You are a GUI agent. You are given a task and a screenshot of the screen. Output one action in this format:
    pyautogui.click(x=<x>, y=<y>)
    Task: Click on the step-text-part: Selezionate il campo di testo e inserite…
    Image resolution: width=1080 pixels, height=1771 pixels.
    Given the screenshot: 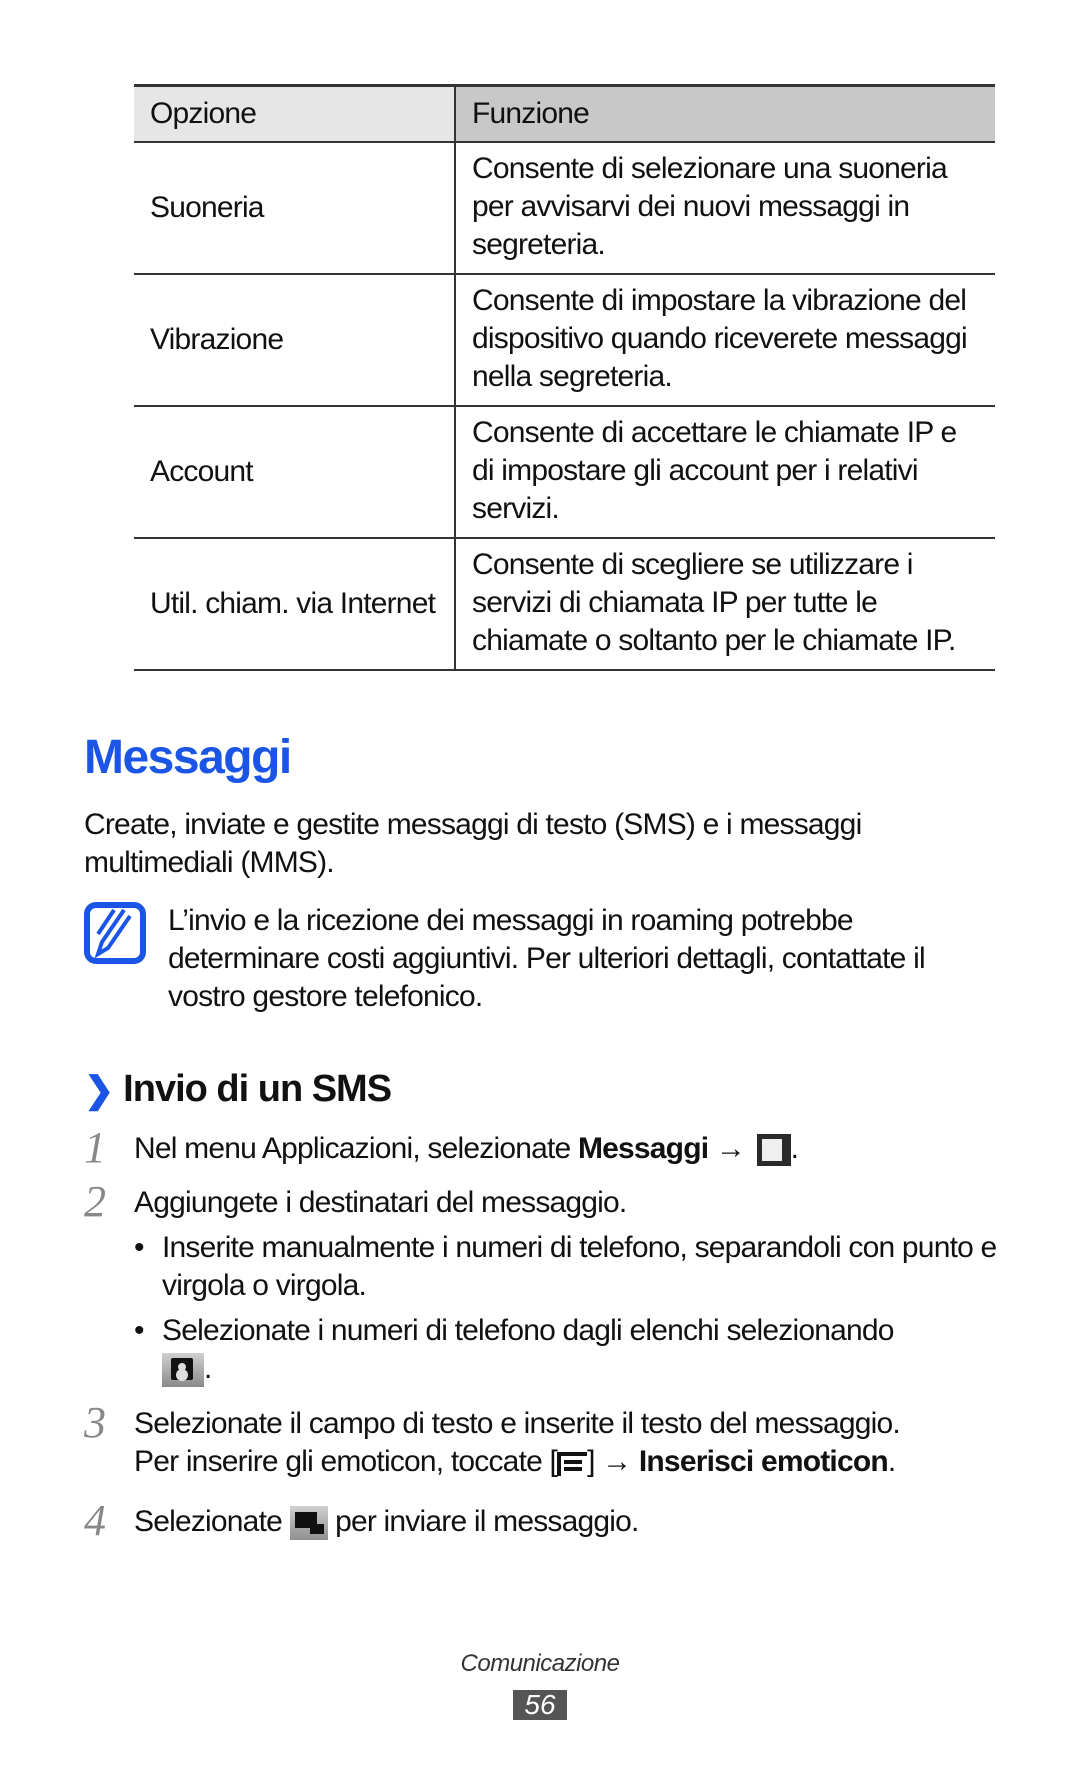 What is the action you would take?
    pyautogui.click(x=517, y=1423)
    